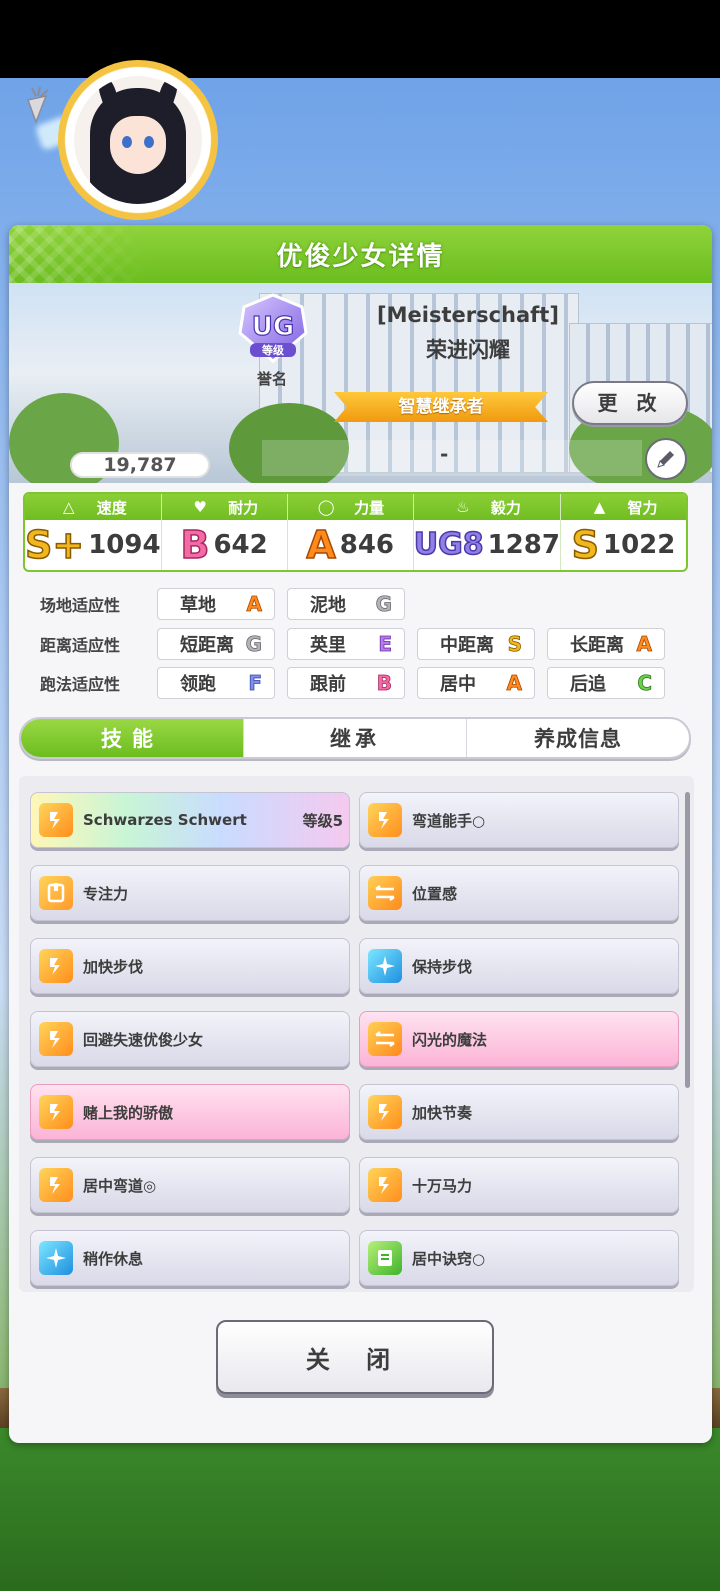 Image resolution: width=720 pixels, height=1591 pixels. Describe the element at coordinates (56, 893) in the screenshot. I see `focus-skill-icon` at that location.